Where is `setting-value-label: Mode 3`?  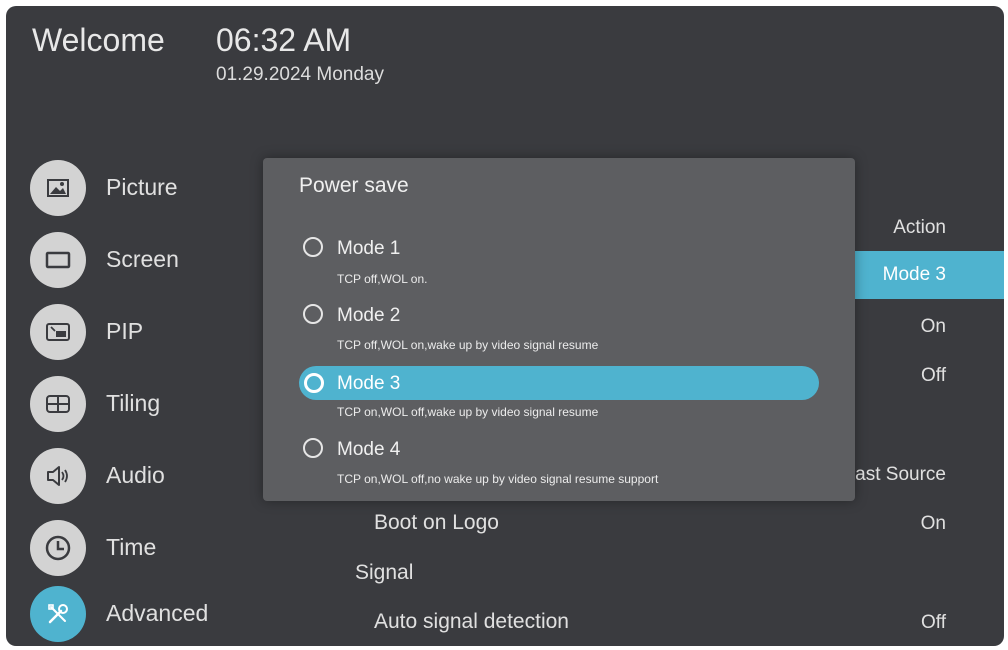
setting-value-label: Mode 3 is located at coordinates (914, 274).